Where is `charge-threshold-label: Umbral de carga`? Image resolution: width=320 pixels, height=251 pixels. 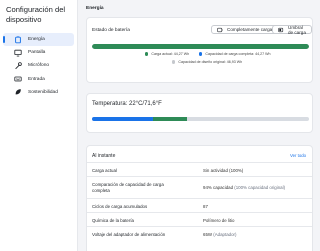
charge-threshold-label: Umbral de carga is located at coordinates (297, 29).